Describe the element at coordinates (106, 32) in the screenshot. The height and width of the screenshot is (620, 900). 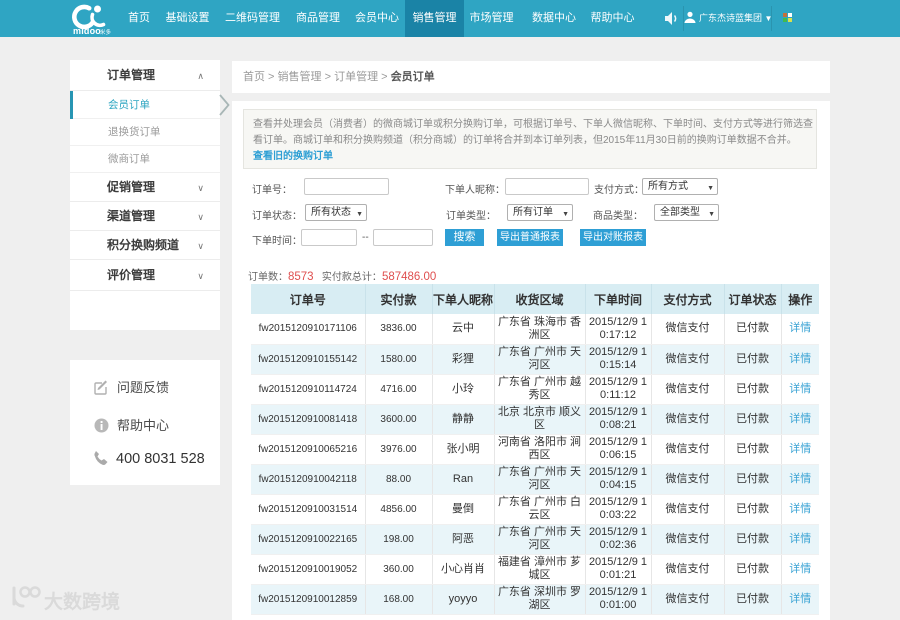
I see `svg-text: 米多` at that location.